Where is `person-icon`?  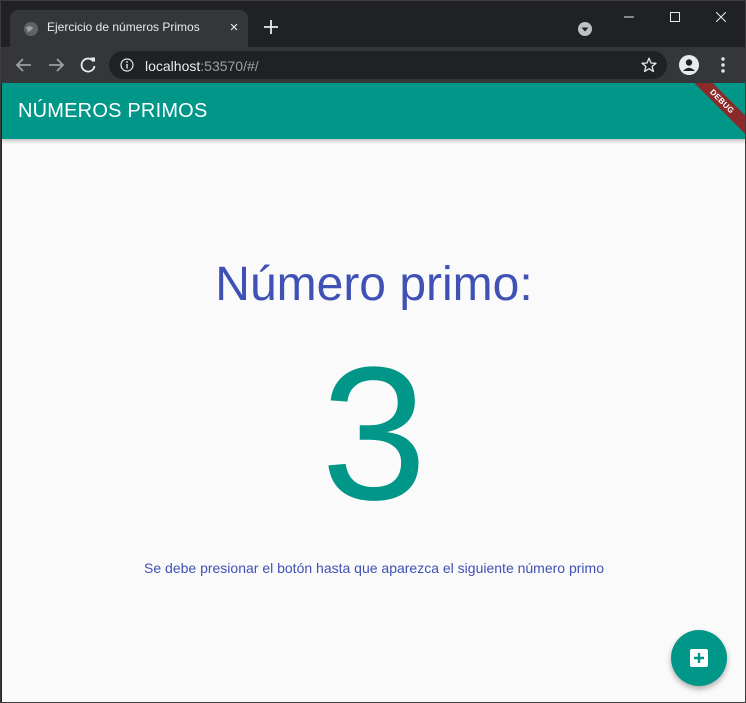
person-icon is located at coordinates (689, 65).